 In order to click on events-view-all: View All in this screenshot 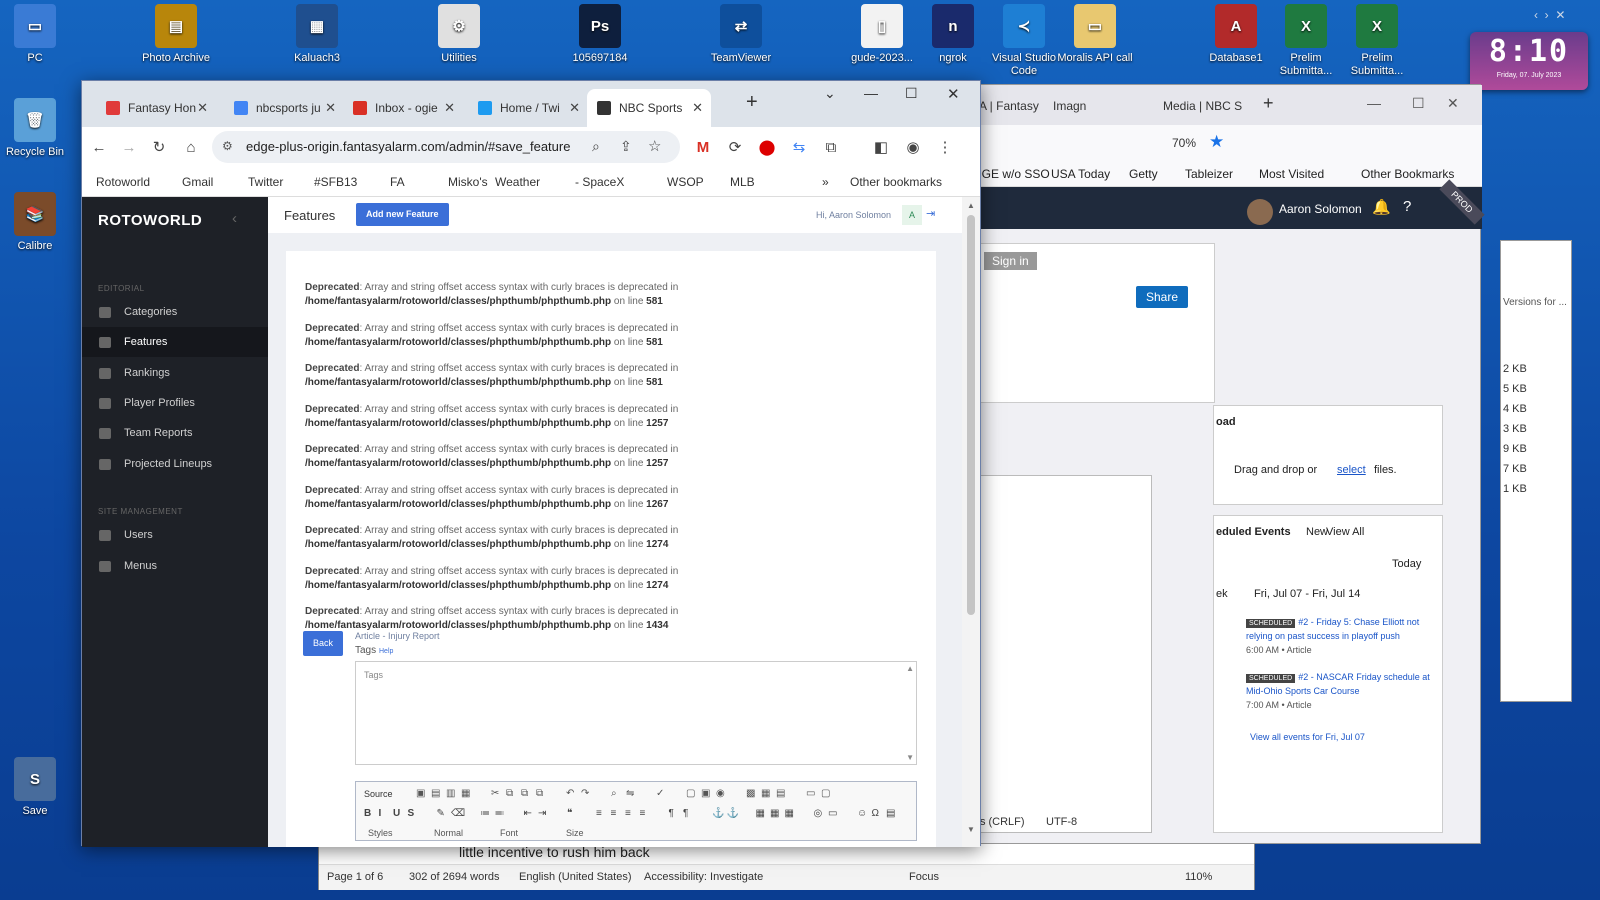, I will do `click(1345, 532)`.